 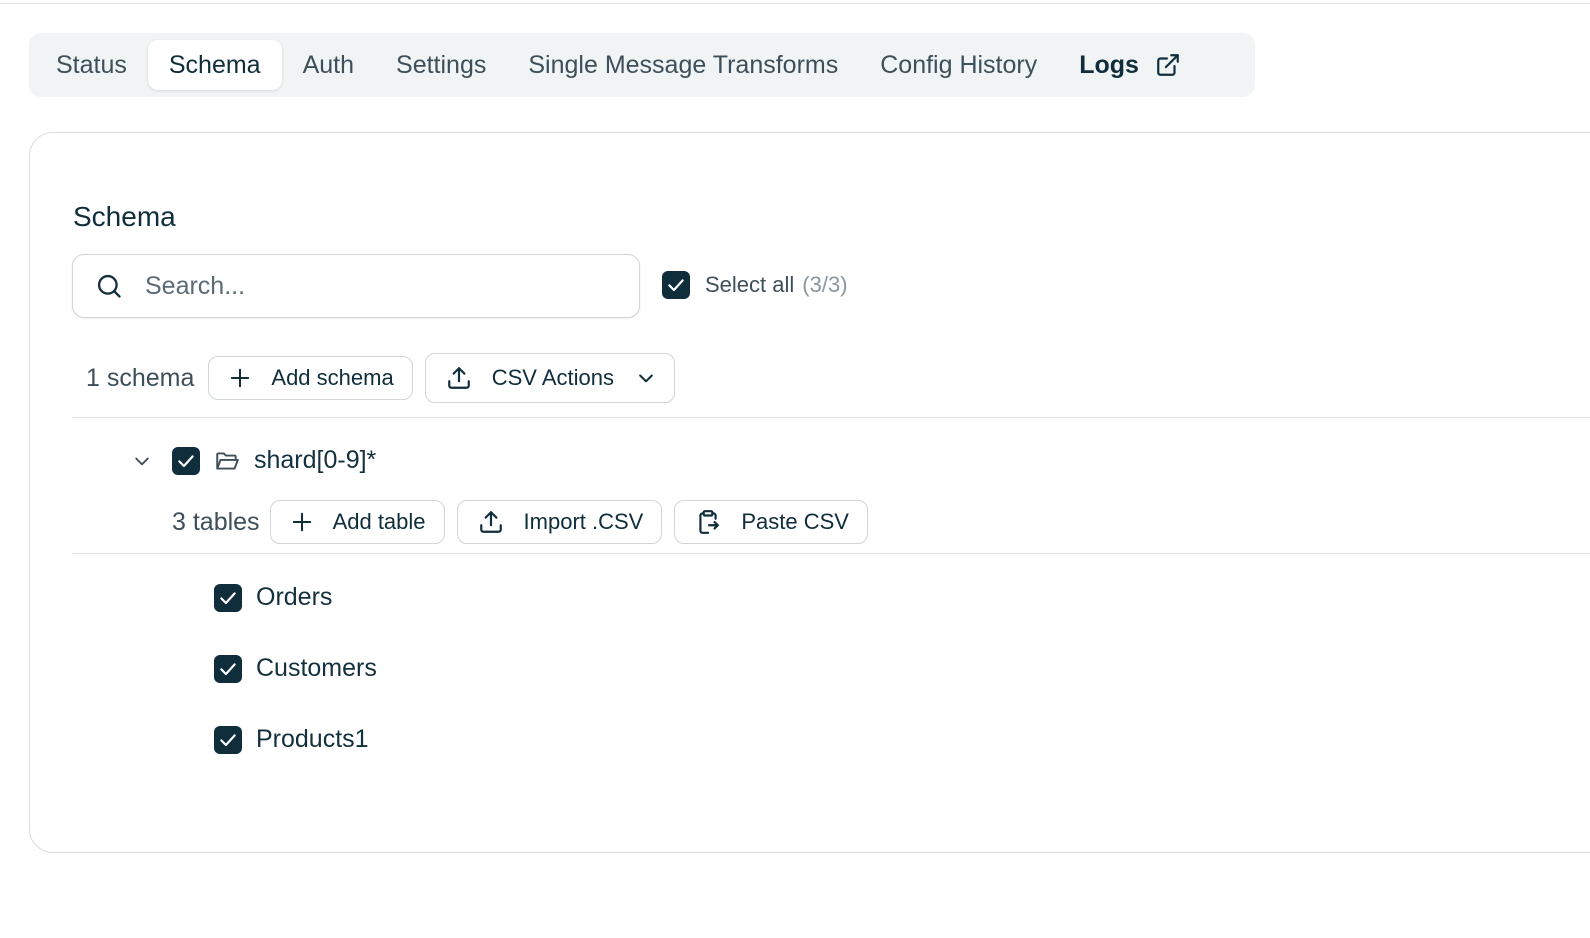 I want to click on paste-csv-button: Paste CSV, so click(x=771, y=522).